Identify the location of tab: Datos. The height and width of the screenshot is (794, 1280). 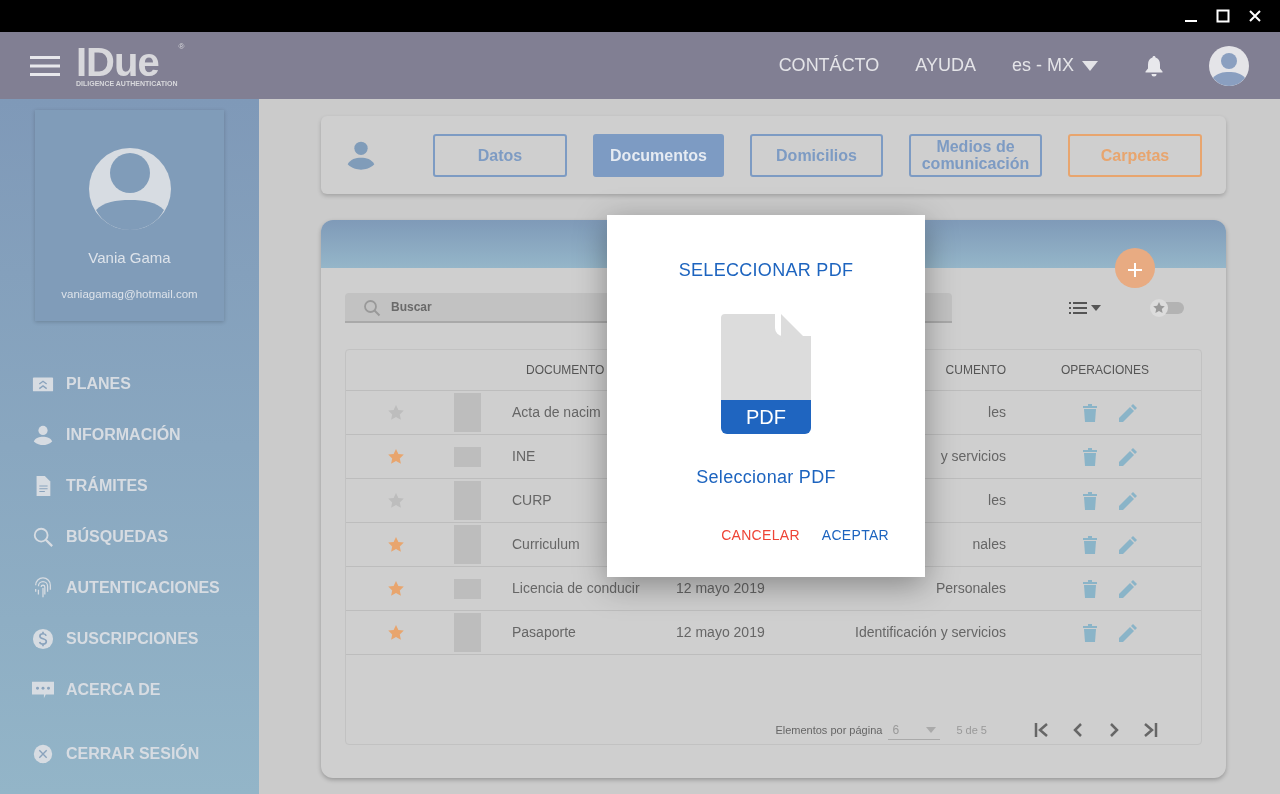
(500, 155).